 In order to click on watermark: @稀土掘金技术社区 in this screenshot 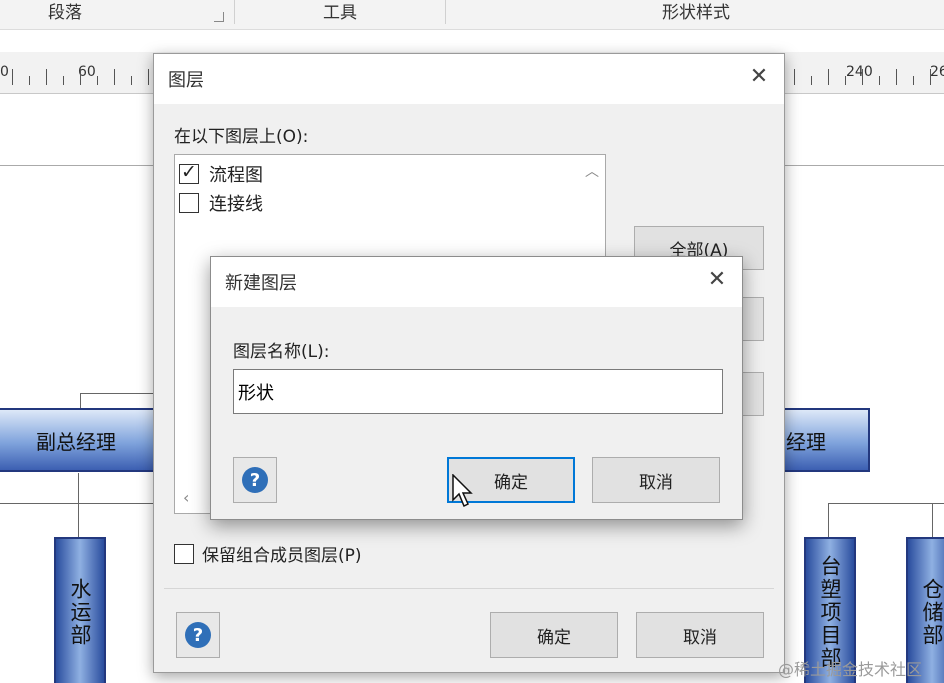, I will do `click(850, 669)`.